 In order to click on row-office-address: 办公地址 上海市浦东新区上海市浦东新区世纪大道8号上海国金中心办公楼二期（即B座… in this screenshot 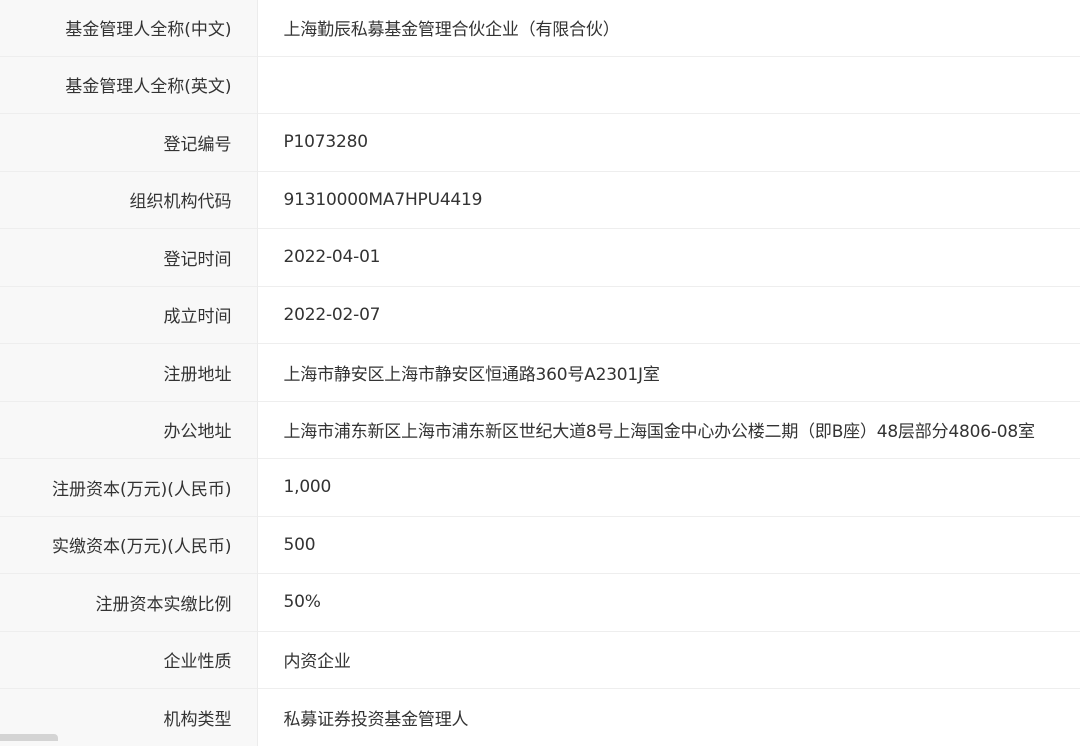, I will do `click(540, 430)`.